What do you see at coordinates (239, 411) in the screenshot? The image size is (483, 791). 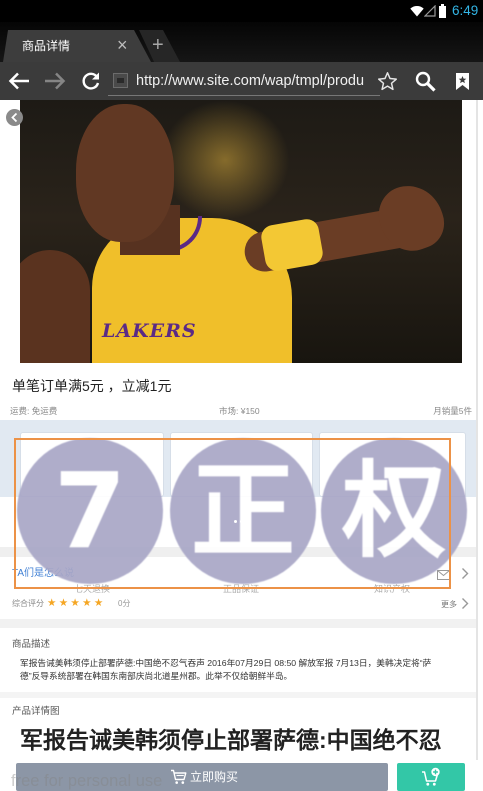 I see `market-price: 市场: ¥150` at bounding box center [239, 411].